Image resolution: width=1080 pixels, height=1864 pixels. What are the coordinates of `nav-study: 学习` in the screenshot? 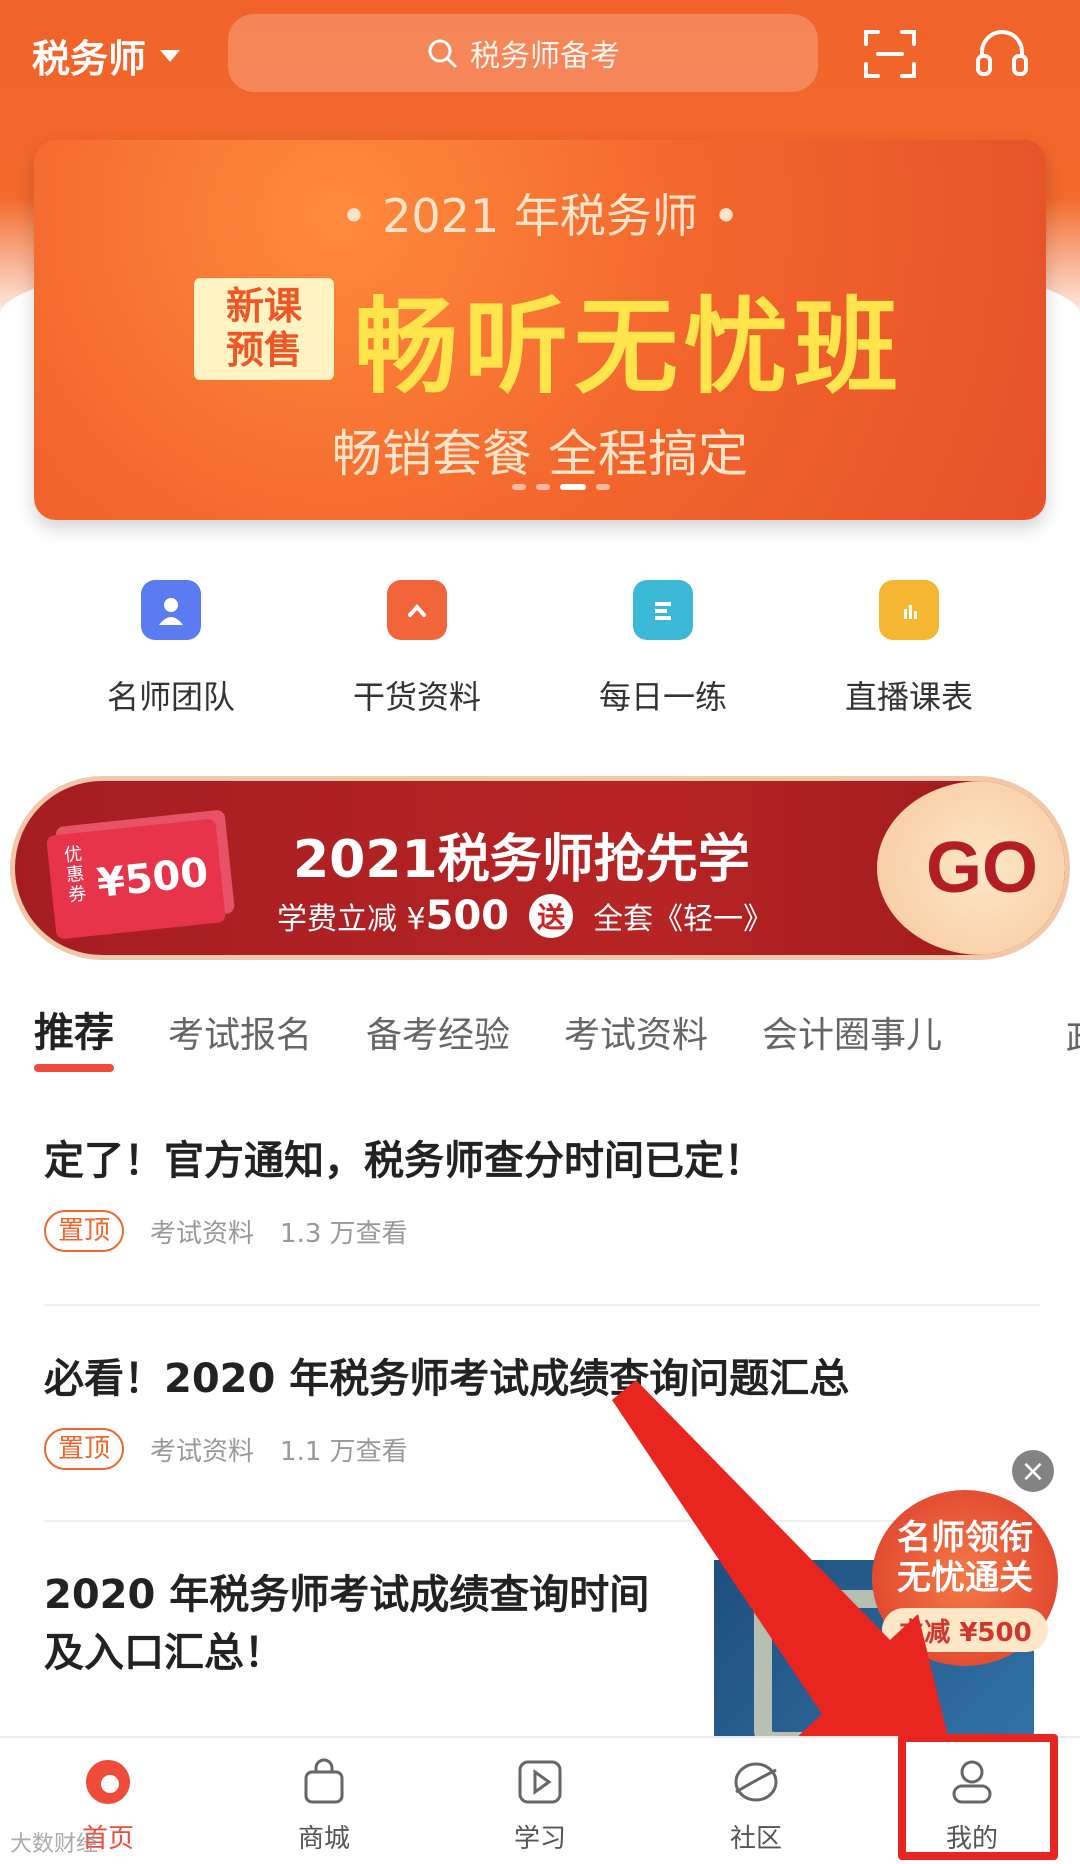 It's located at (540, 1801).